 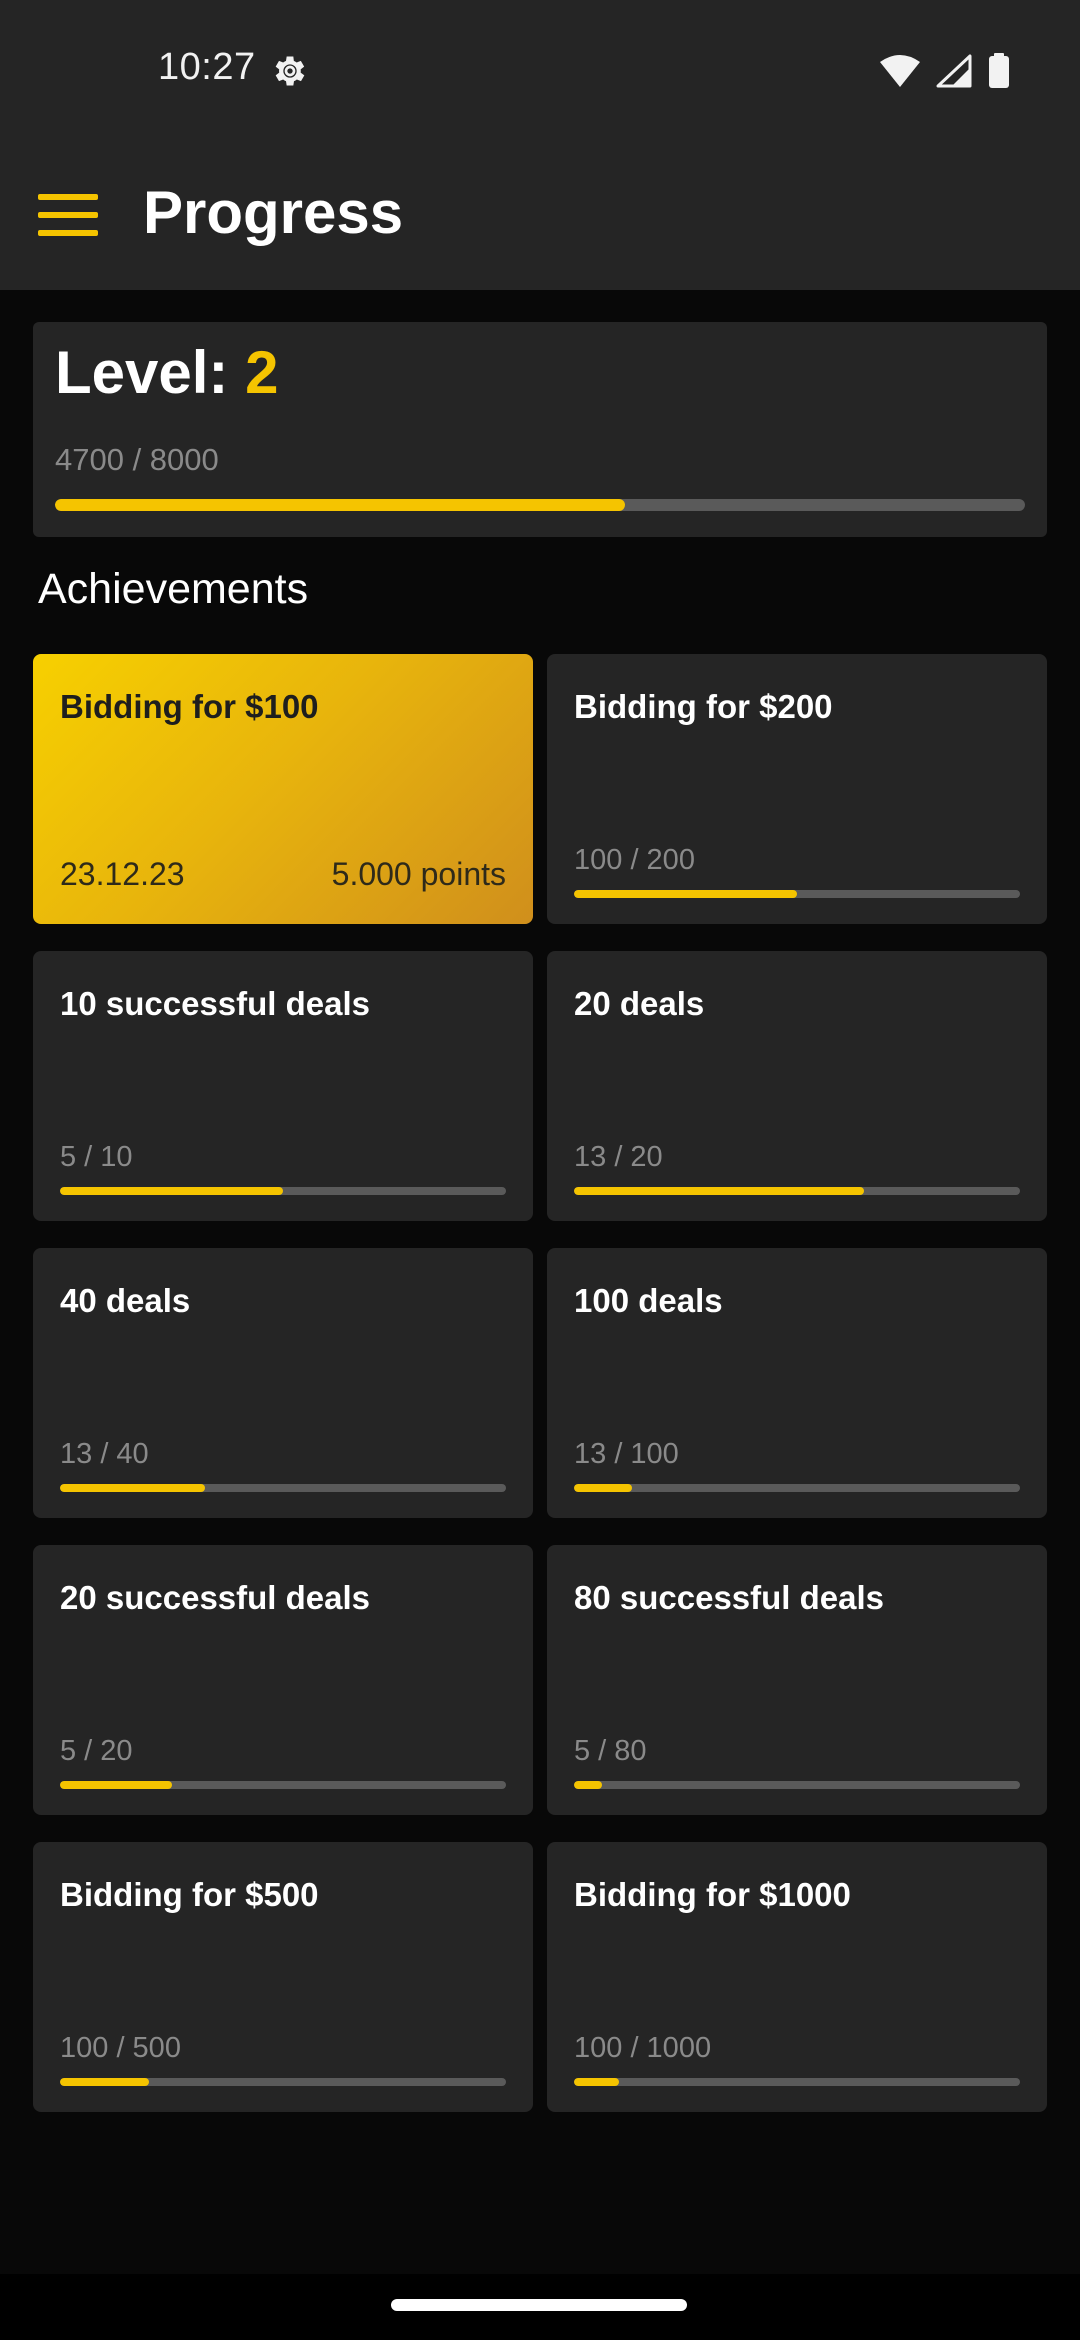 I want to click on achievement-title: 10 successful deals, so click(x=215, y=1003).